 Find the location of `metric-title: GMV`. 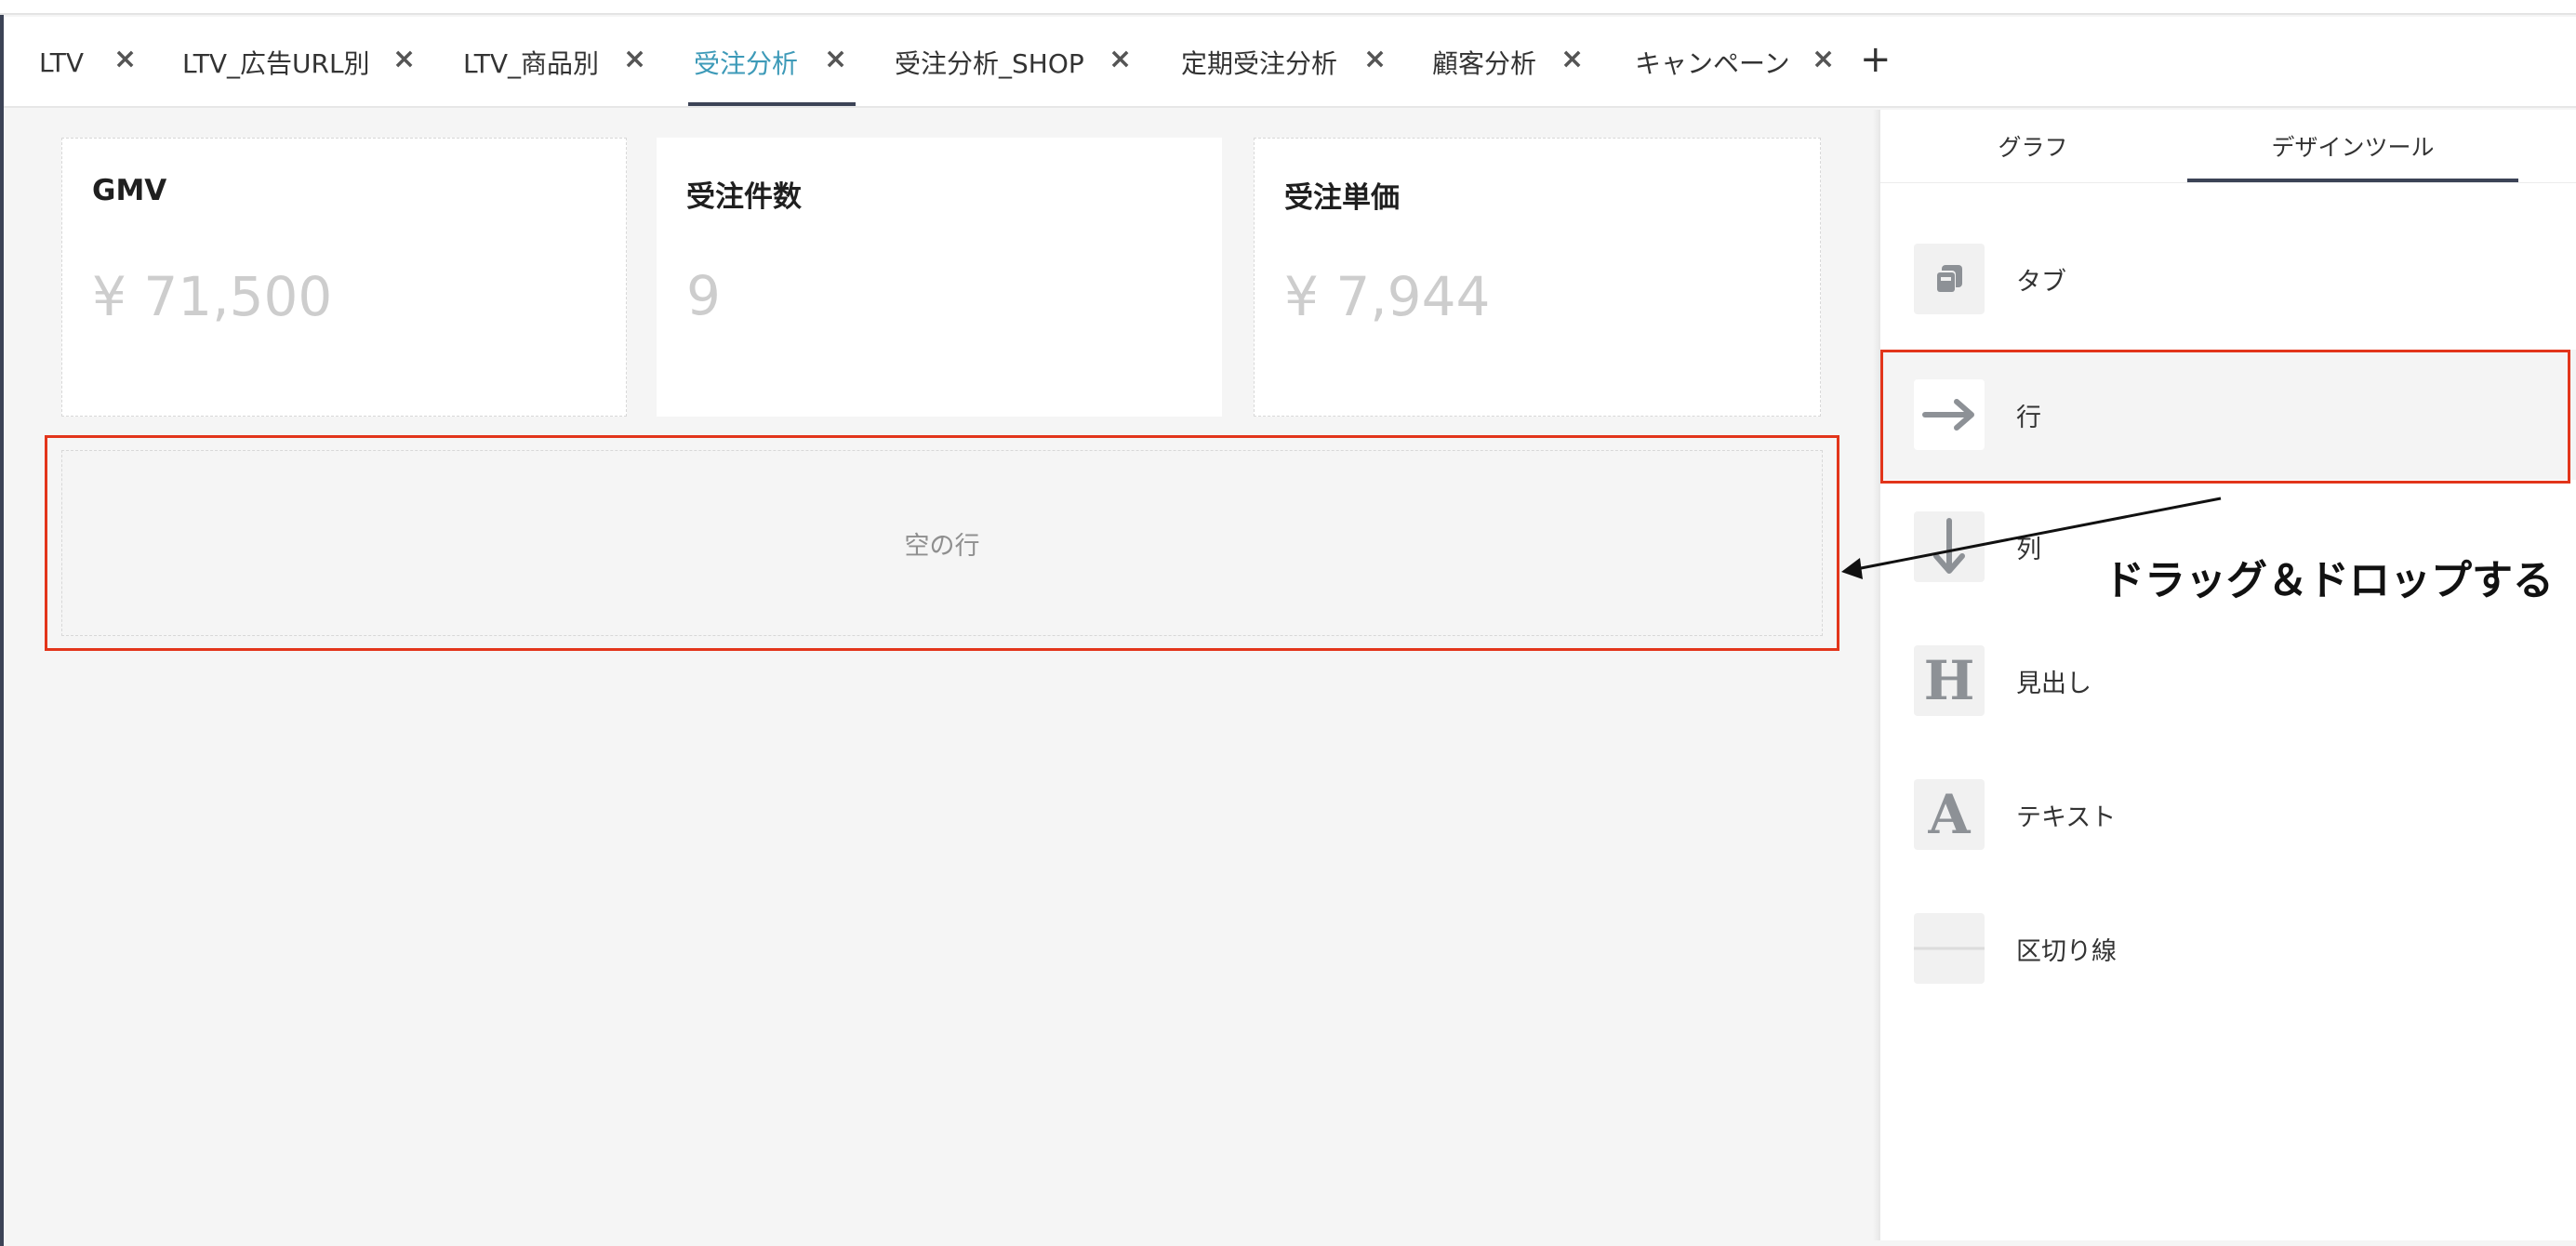

metric-title: GMV is located at coordinates (129, 190).